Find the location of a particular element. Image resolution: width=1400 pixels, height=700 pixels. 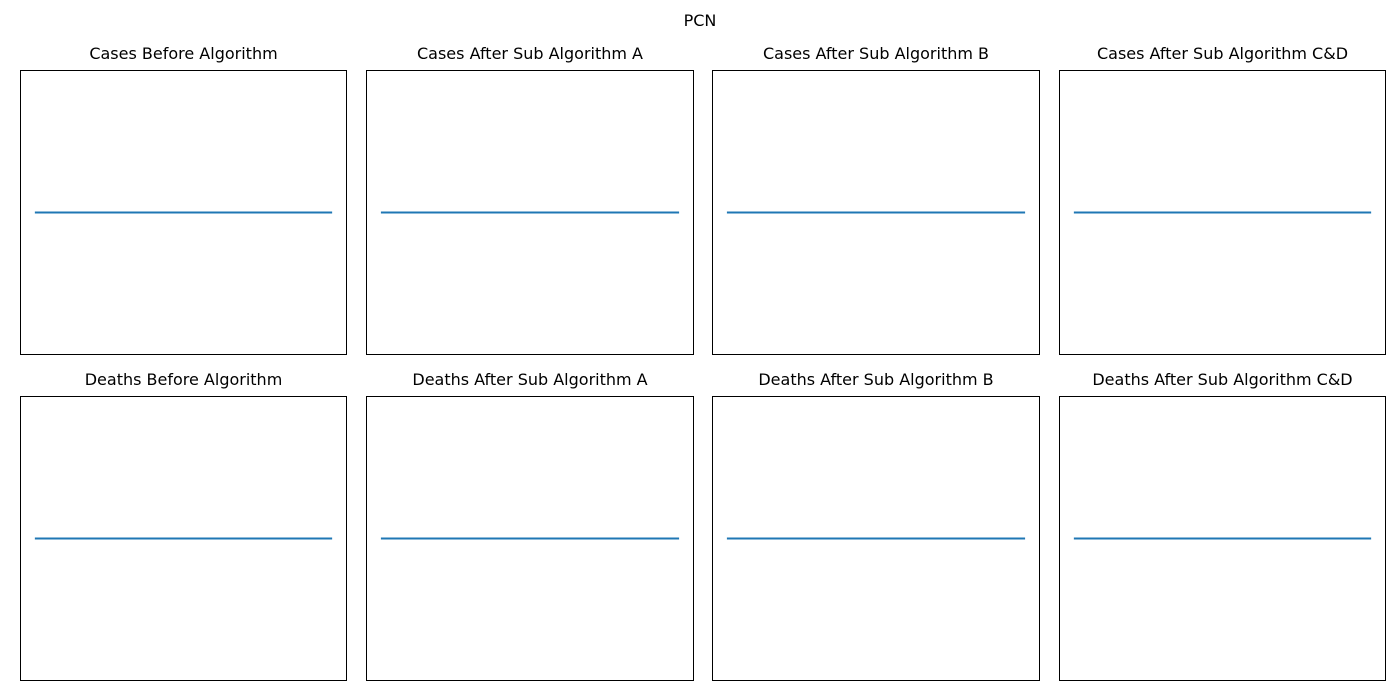

subplot-title: Cases After Sub Algorithm A is located at coordinates (529, 53).